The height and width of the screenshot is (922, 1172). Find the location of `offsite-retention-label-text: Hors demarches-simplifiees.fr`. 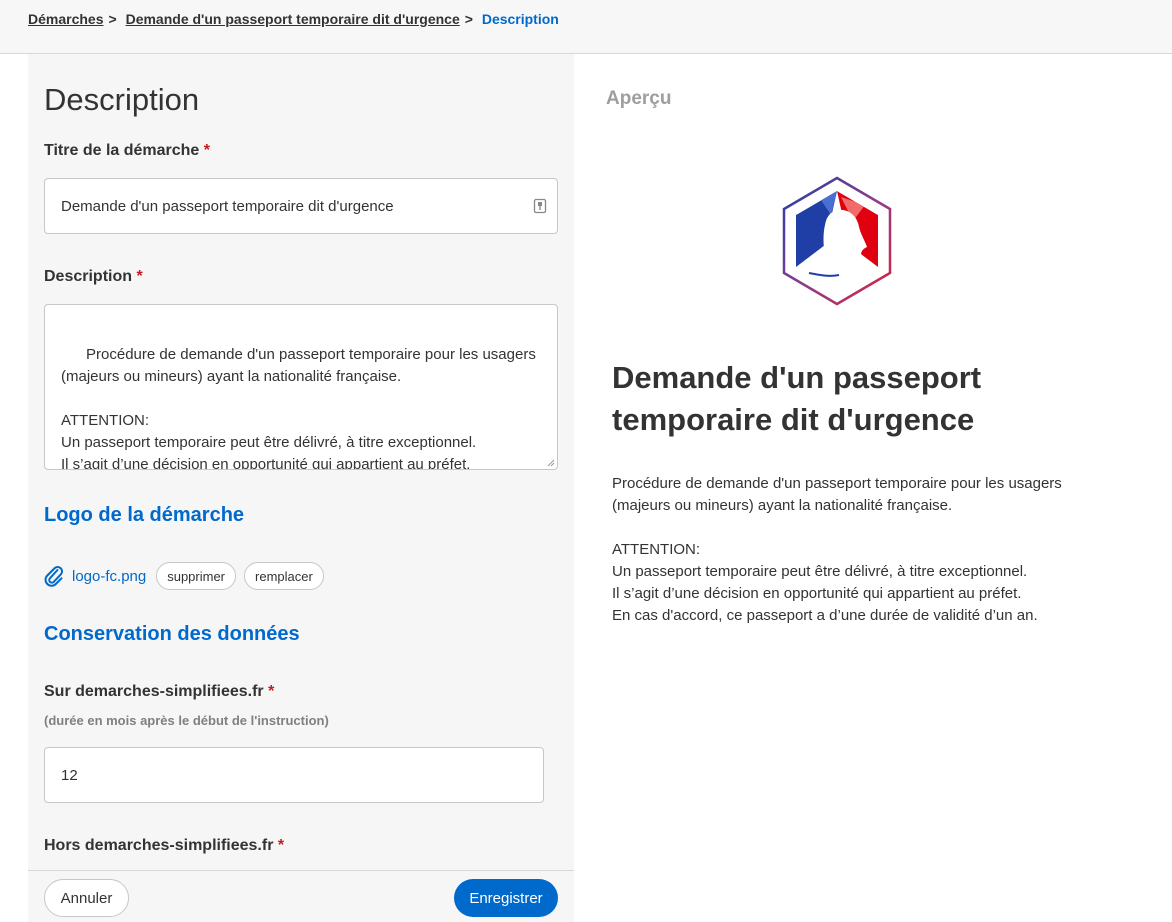

offsite-retention-label-text: Hors demarches-simplifiees.fr is located at coordinates (159, 845).